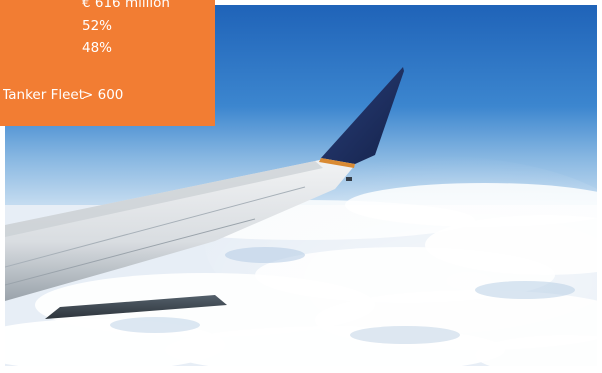  What do you see at coordinates (349, 179) in the screenshot?
I see `wing-light` at bounding box center [349, 179].